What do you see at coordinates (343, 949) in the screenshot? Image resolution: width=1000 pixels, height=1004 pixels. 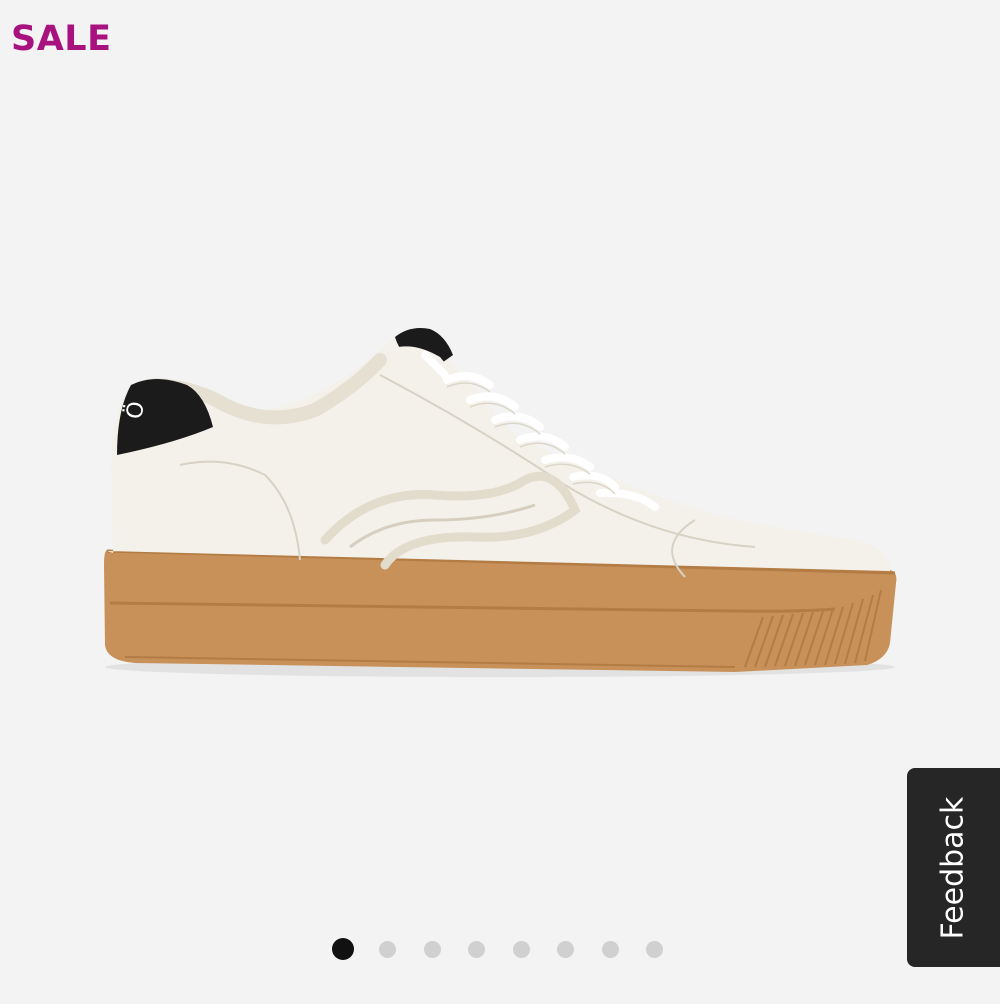 I see `carousel-dot-active` at bounding box center [343, 949].